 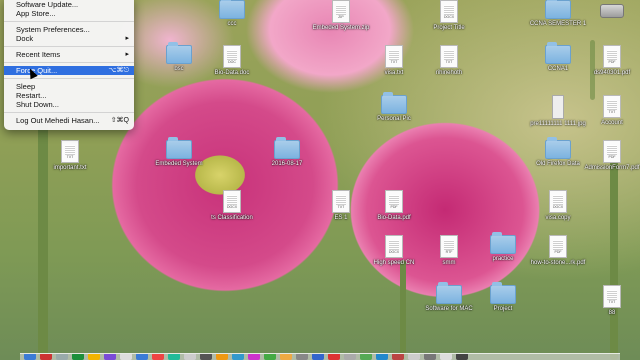 I want to click on desktop-icon-label: CCNA SEMESTER 1, so click(x=558, y=24).